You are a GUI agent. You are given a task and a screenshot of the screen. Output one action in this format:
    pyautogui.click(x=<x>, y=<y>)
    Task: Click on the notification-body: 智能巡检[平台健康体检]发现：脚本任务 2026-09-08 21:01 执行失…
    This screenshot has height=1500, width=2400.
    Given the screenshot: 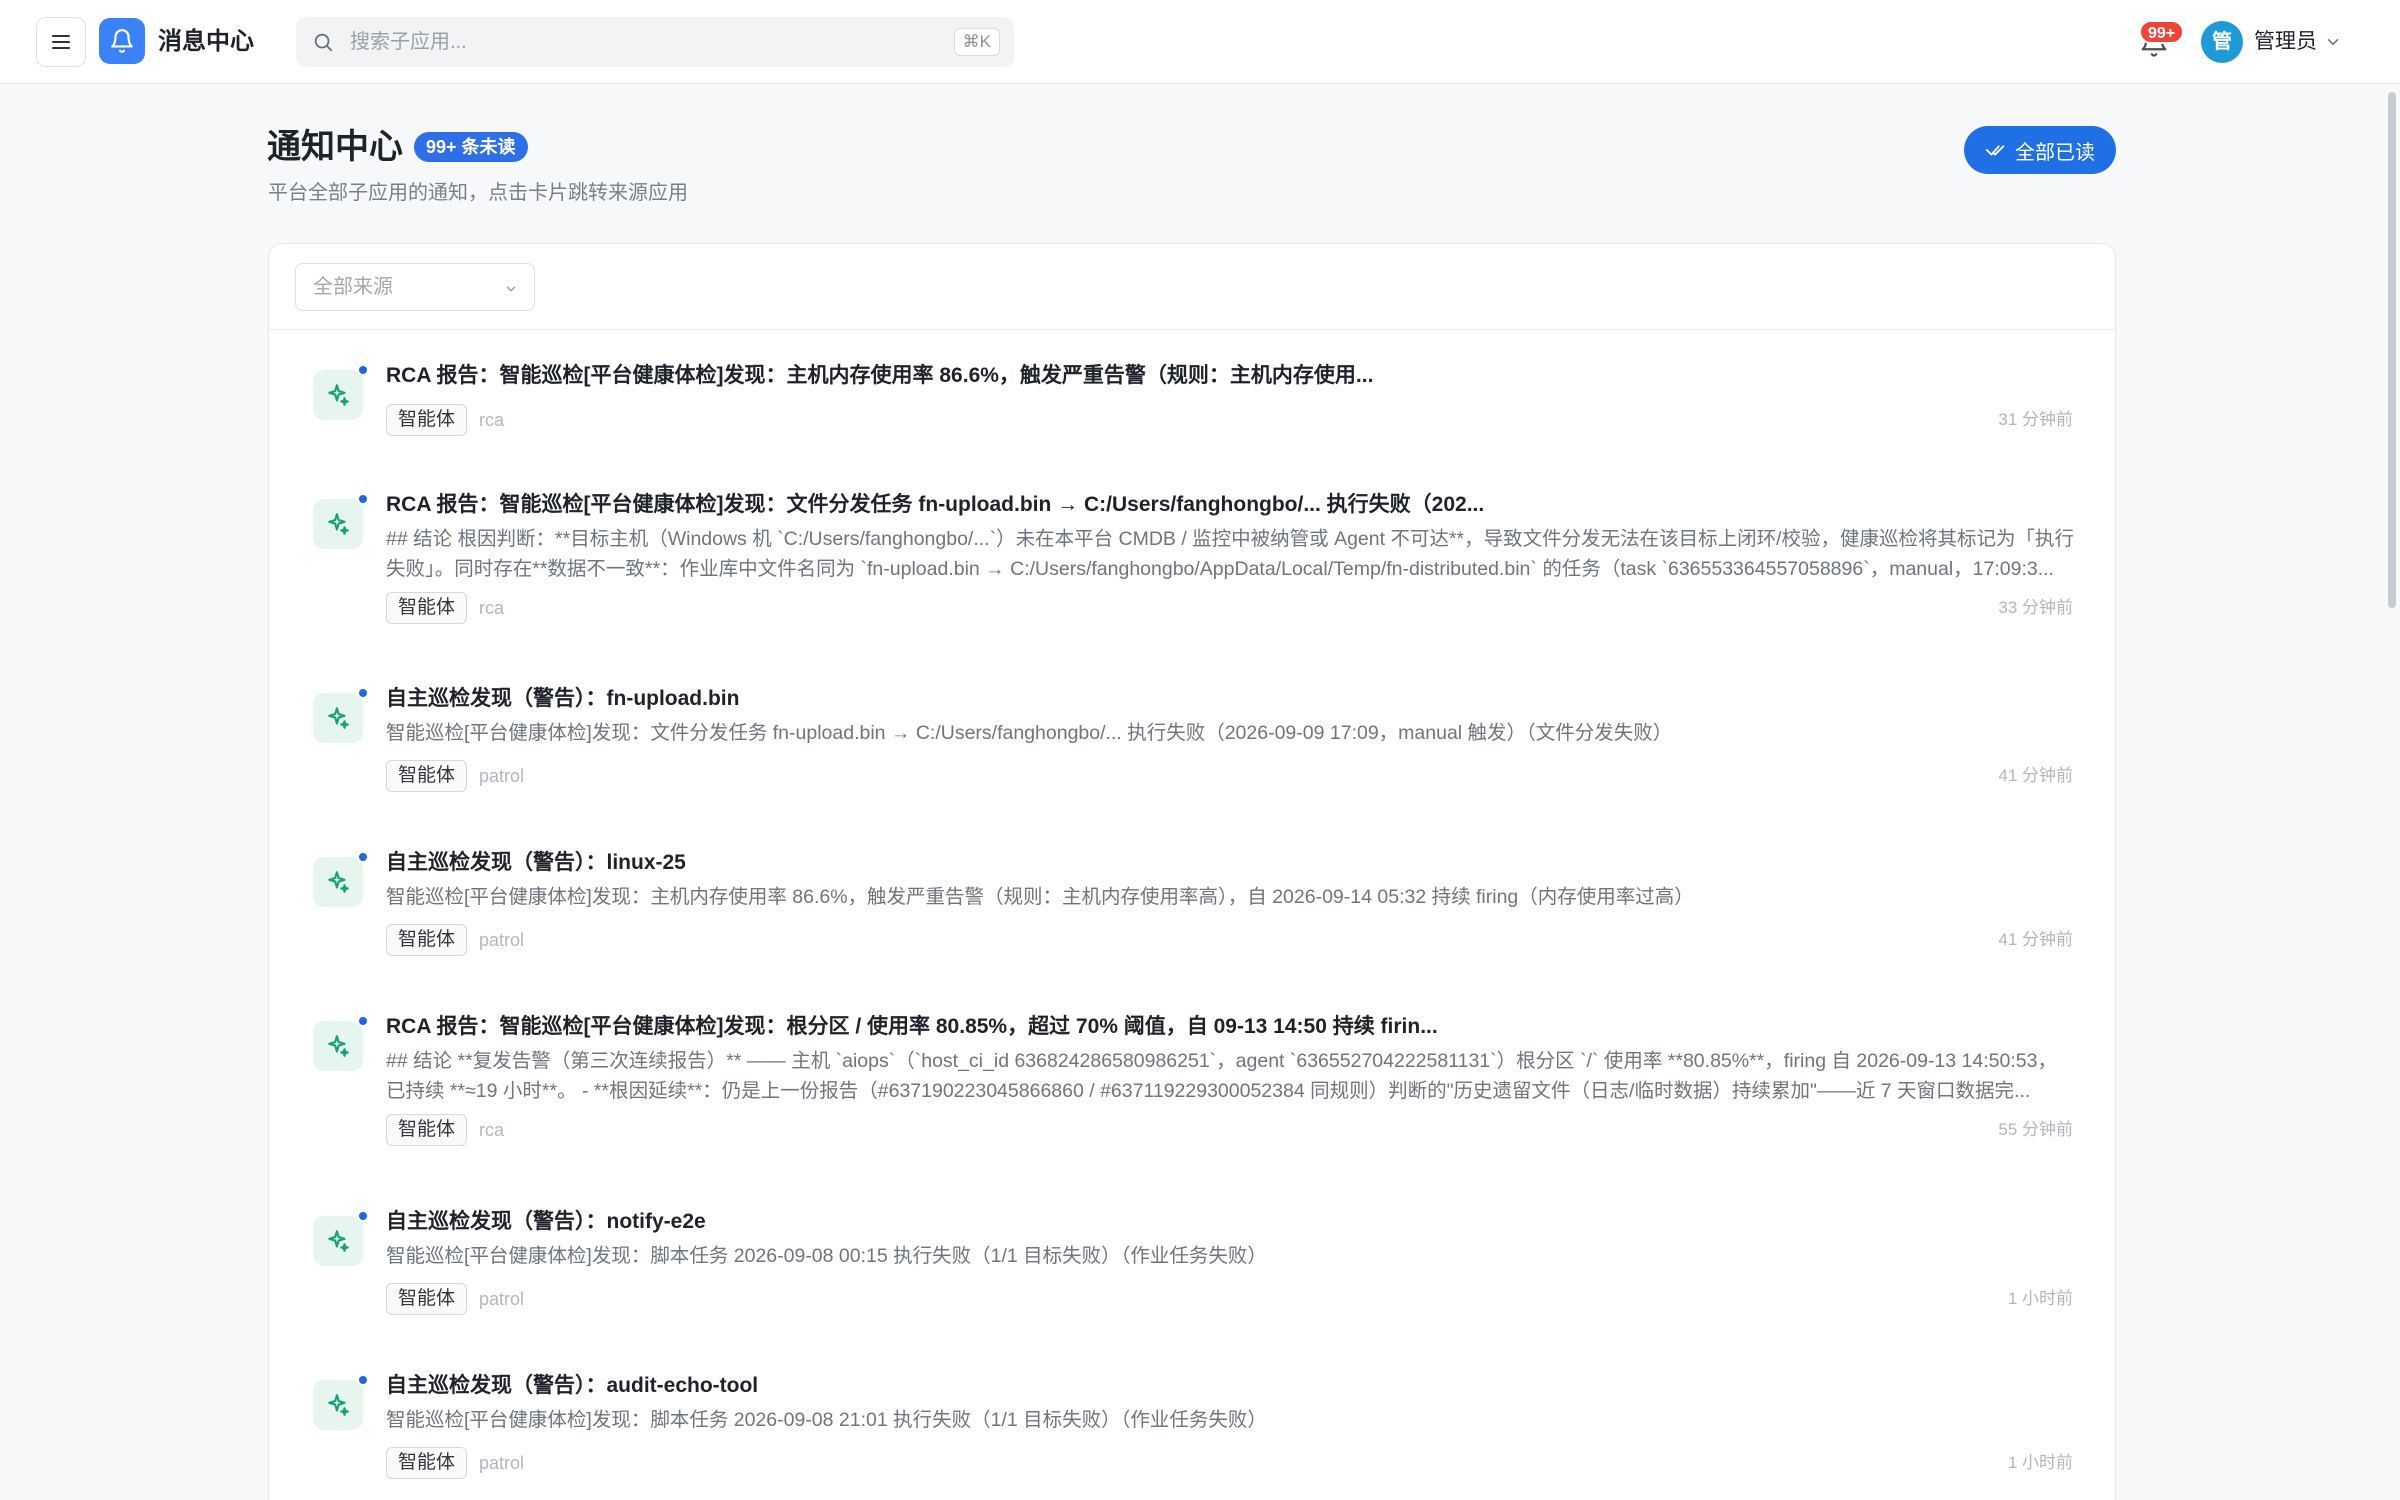 What is the action you would take?
    pyautogui.click(x=826, y=1420)
    